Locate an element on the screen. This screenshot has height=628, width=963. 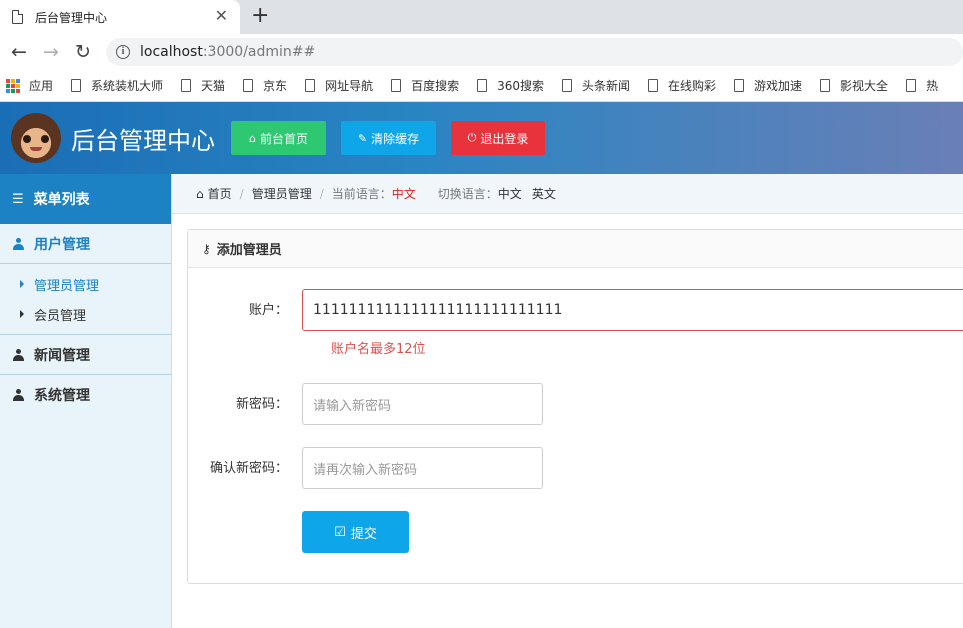
browser-tab: 后台管理中心 ✕ is located at coordinates (120, 17).